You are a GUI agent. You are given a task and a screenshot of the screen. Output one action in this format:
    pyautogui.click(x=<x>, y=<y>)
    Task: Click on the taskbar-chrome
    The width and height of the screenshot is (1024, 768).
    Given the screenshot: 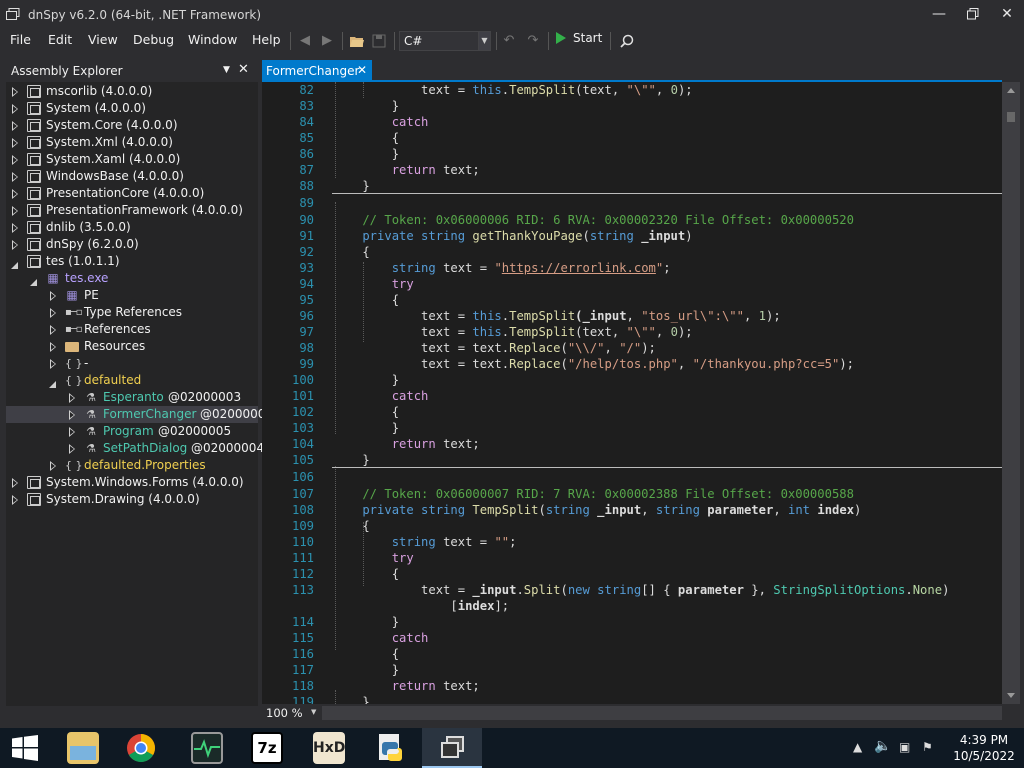 What is the action you would take?
    pyautogui.click(x=140, y=748)
    